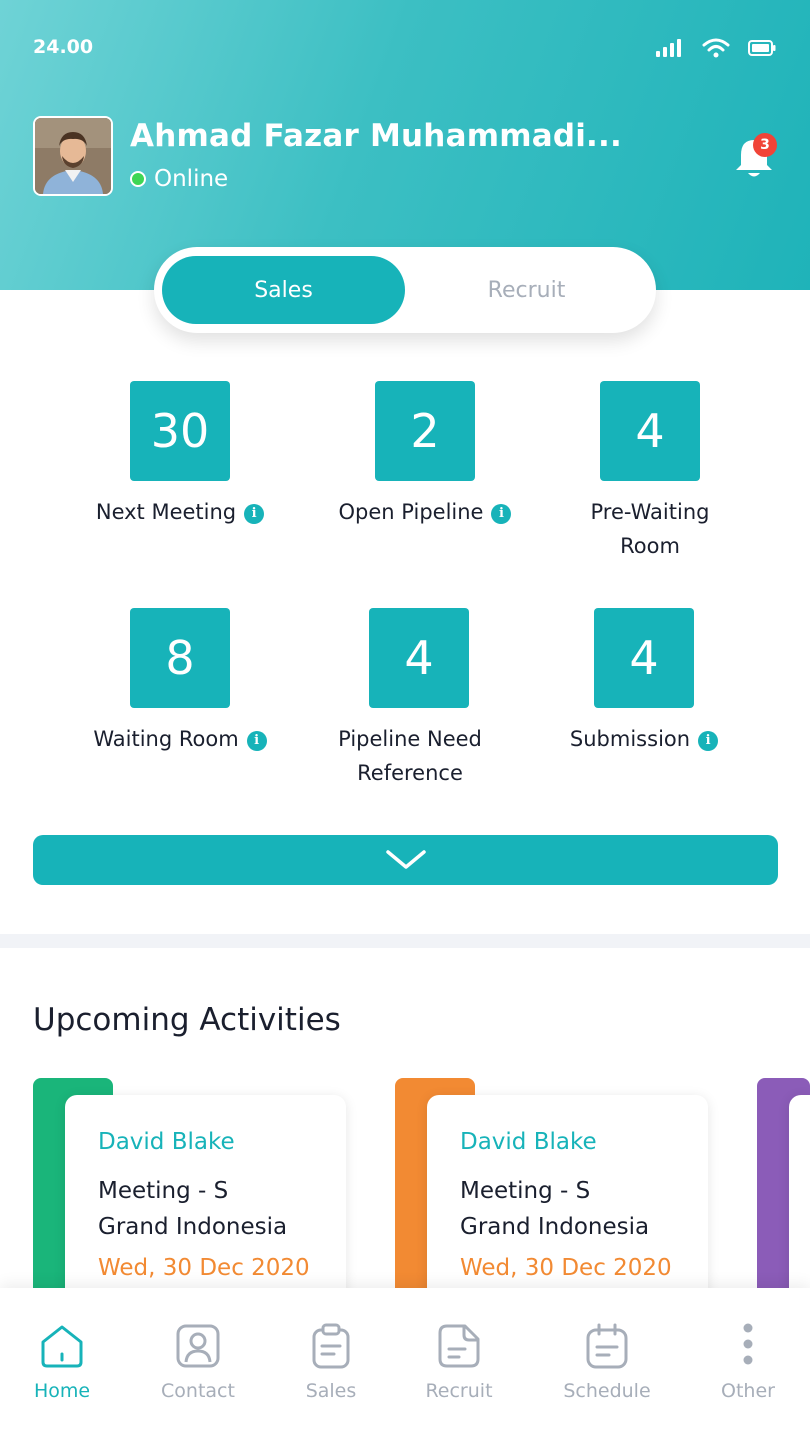  Describe the element at coordinates (198, 1391) in the screenshot. I see `nav-label: Contact` at that location.